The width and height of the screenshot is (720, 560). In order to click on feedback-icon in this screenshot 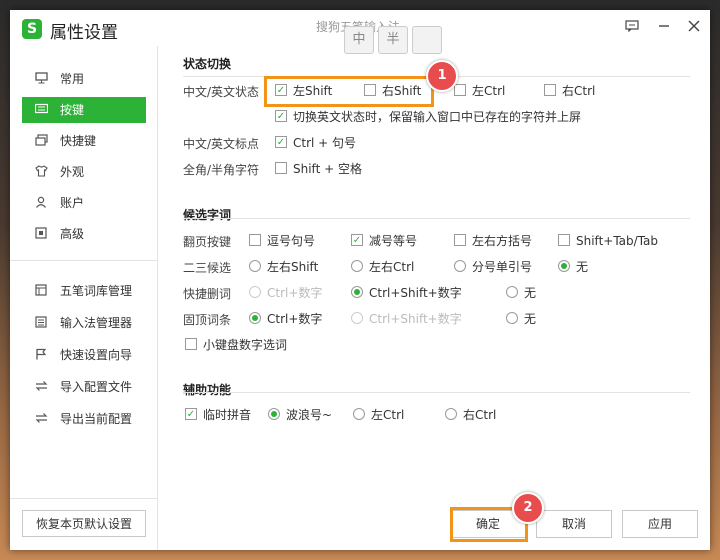, I will do `click(632, 28)`.